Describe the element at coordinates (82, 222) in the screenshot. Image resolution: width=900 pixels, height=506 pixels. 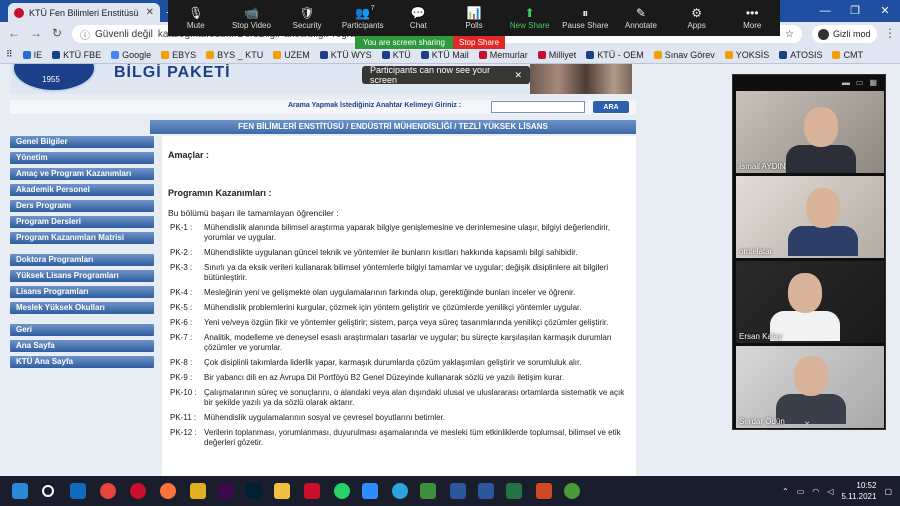
I see `nav-link: Program Dersleri` at that location.